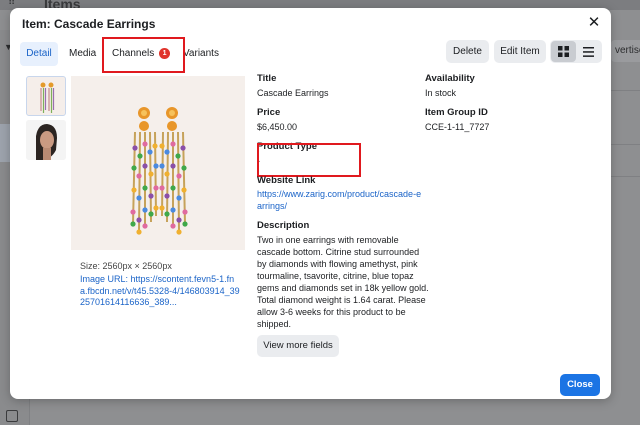 This screenshot has width=640, height=425. What do you see at coordinates (456, 112) in the screenshot?
I see `item-group-id-label: Item Group ID` at bounding box center [456, 112].